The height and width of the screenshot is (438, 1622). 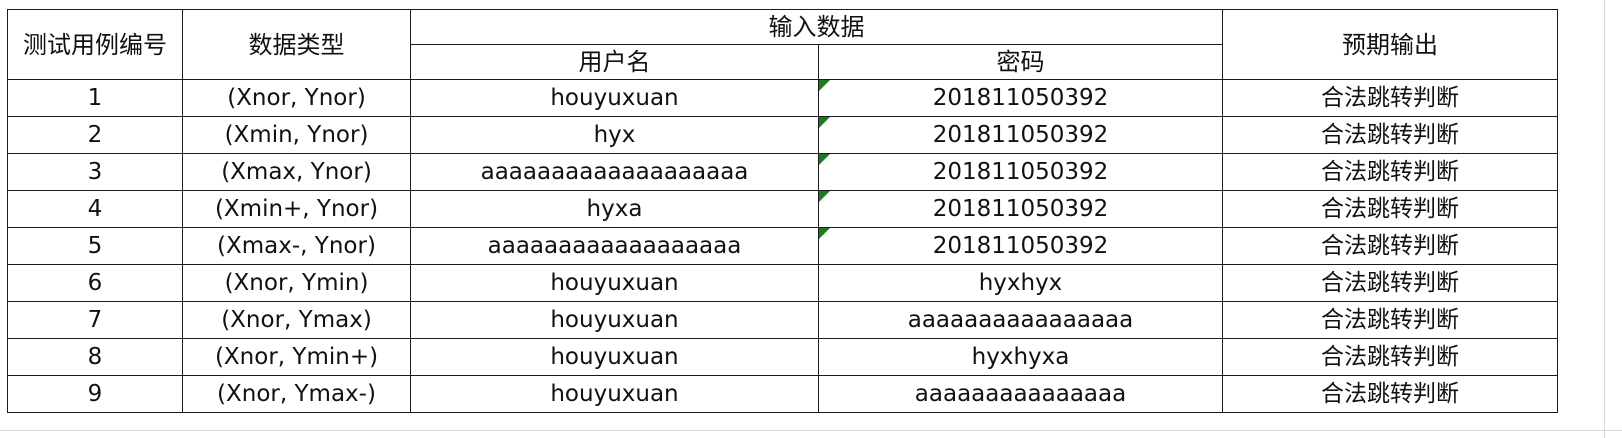 What do you see at coordinates (296, 283) in the screenshot?
I see `cell-data-type: (Xnor, Ymin)` at bounding box center [296, 283].